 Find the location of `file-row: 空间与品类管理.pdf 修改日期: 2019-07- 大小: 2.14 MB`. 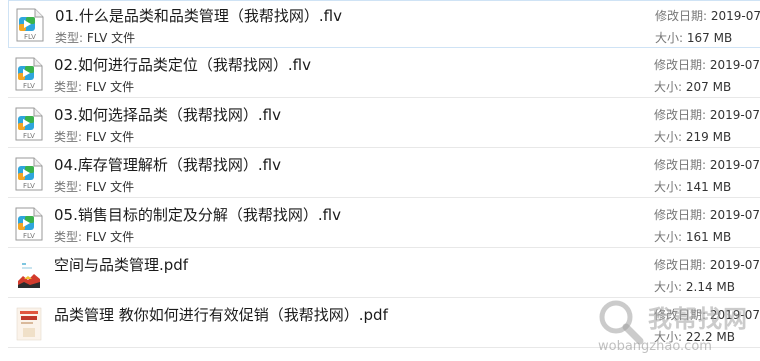

file-row: 空间与品类管理.pdf 修改日期: 2019-07- 大小: 2.14 MB is located at coordinates (384, 274).